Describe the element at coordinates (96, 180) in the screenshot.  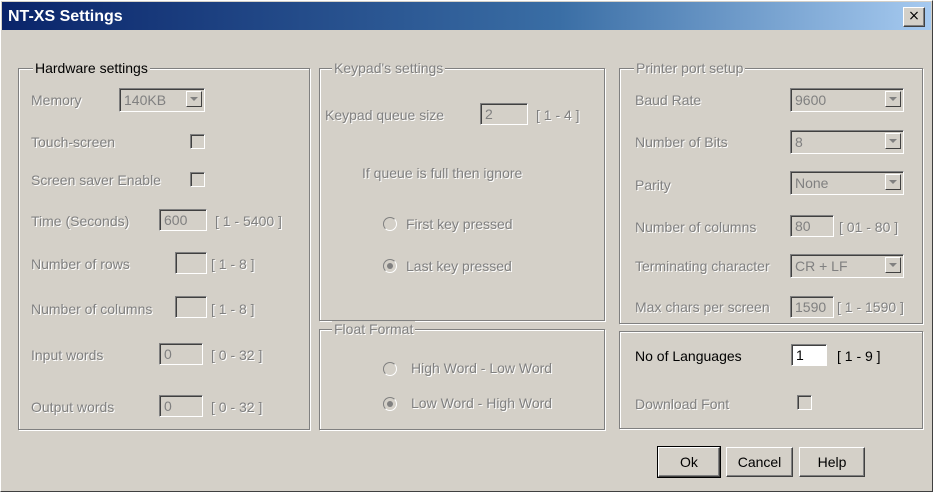
I see `screensaver-label: Screen saver Enable` at that location.